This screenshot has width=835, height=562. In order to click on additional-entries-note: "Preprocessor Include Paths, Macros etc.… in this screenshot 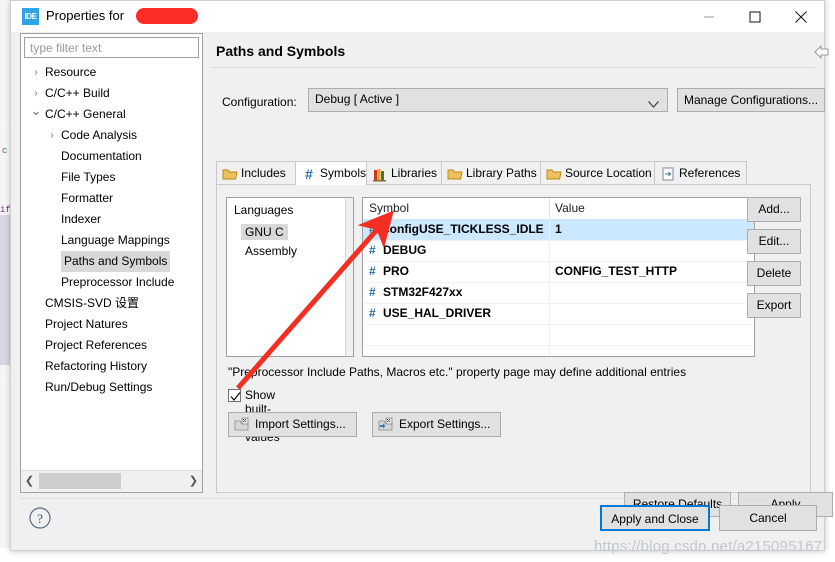, I will do `click(457, 372)`.